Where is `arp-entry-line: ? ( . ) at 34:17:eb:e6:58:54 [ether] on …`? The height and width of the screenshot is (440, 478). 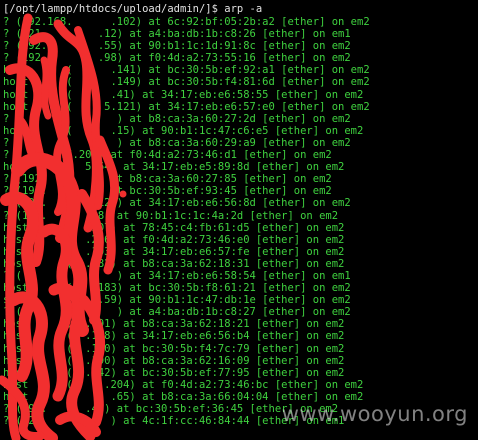
arp-entry-line: ? ( . ) at 34:17:eb:e6:58:54 [ether] on … is located at coordinates (177, 275).